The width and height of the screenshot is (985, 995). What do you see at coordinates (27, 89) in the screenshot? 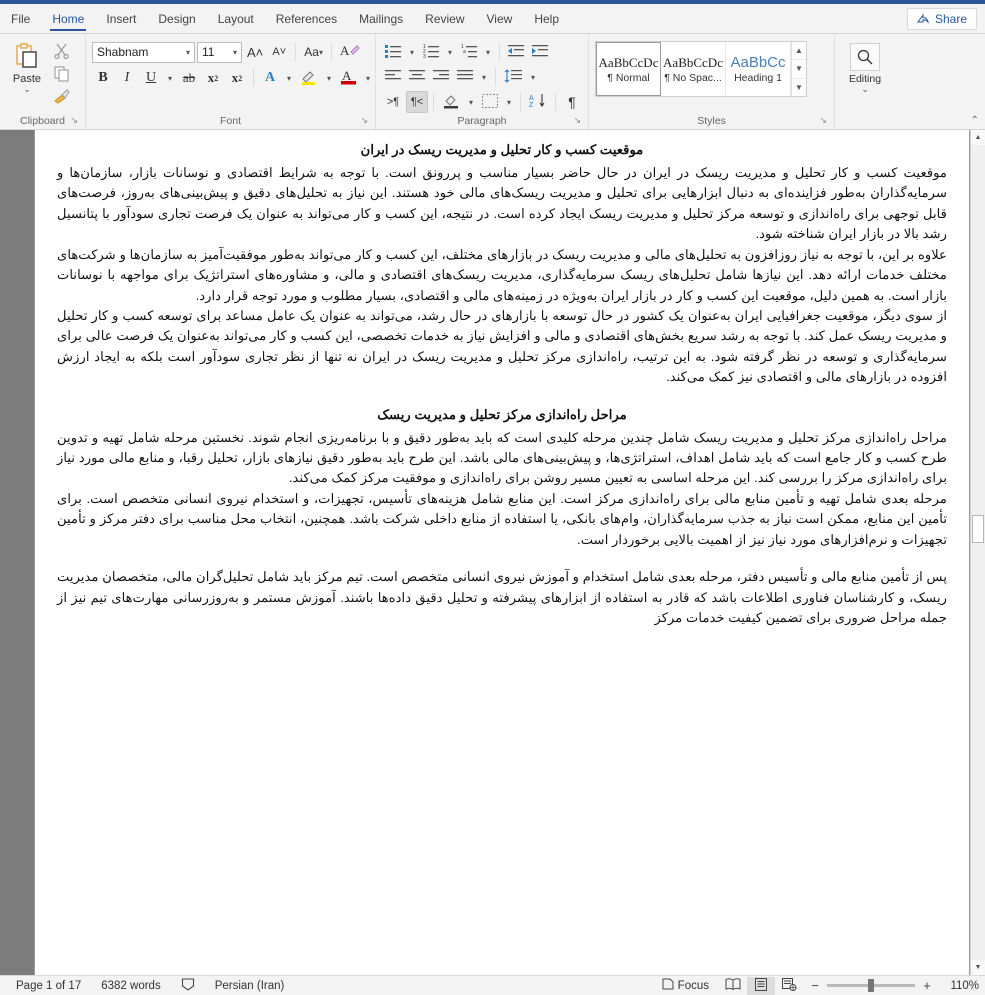
I see `paste-chevron-down-icon: ⌄` at bounding box center [27, 89].